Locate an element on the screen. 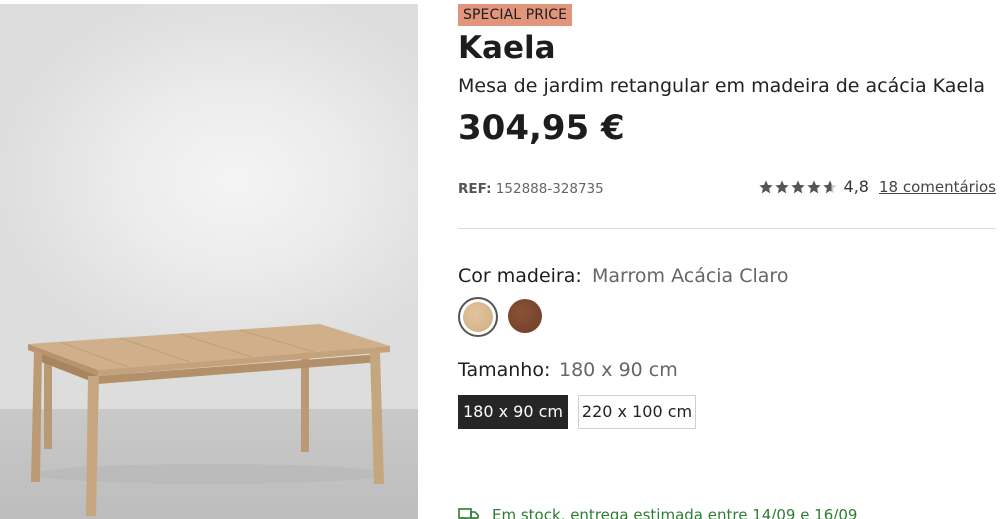  product-rating: 4,8 18 comentários is located at coordinates (877, 186).